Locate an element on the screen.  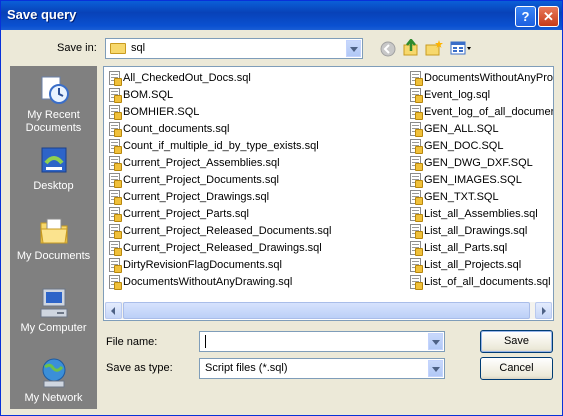
file-name-text: Current_Project_Assemblies.sql is located at coordinates (201, 163).